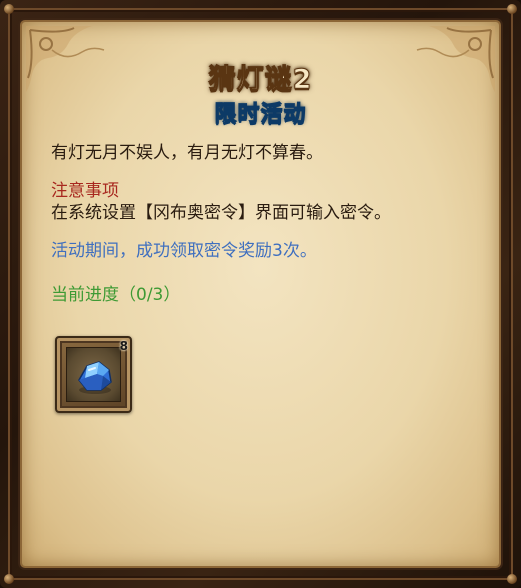 This screenshot has width=521, height=588. Describe the element at coordinates (116, 295) in the screenshot. I see `progress-text: 当前进度（0/3）` at that location.